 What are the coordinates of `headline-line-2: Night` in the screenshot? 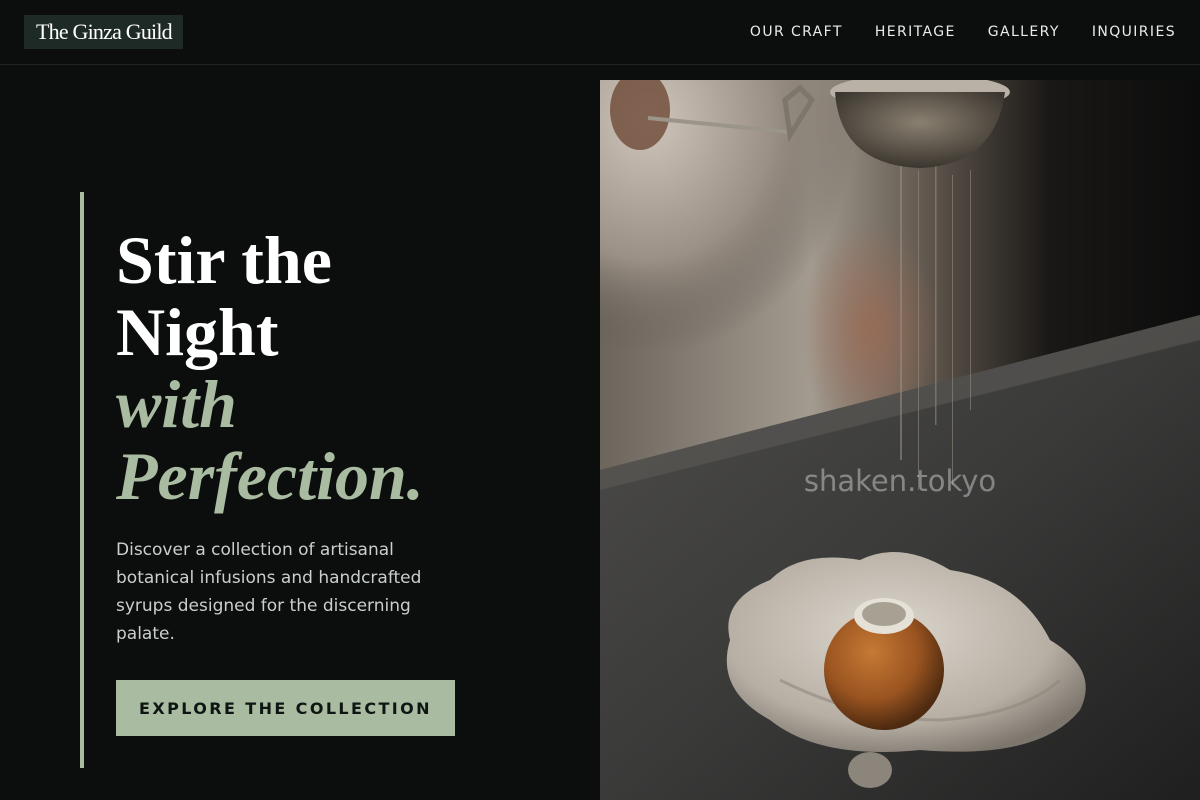 It's located at (197, 332).